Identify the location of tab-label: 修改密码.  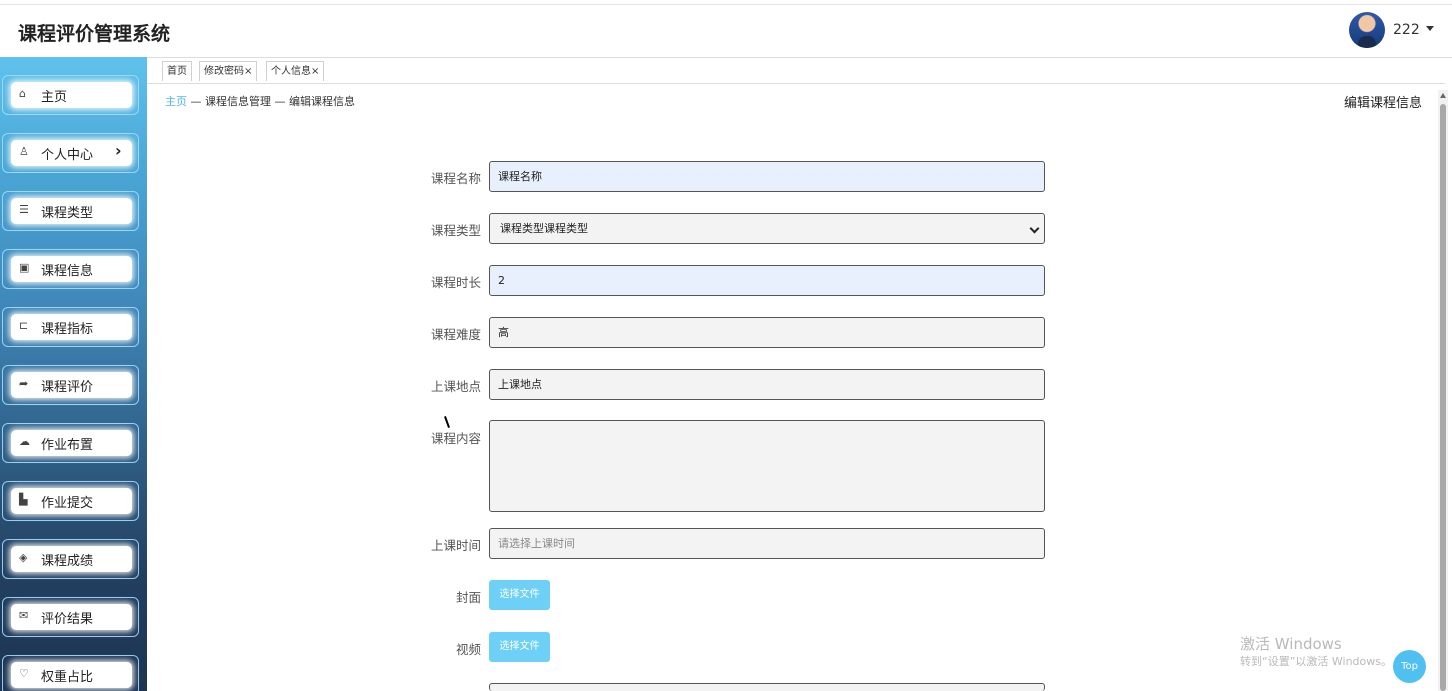
(224, 71).